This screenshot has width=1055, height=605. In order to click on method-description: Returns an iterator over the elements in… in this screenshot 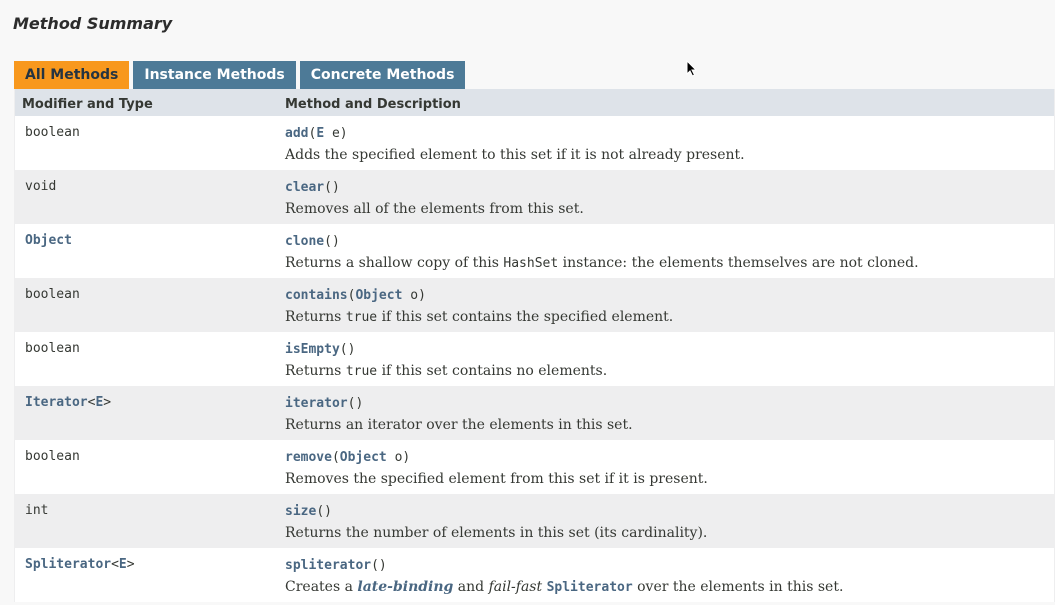, I will do `click(459, 425)`.